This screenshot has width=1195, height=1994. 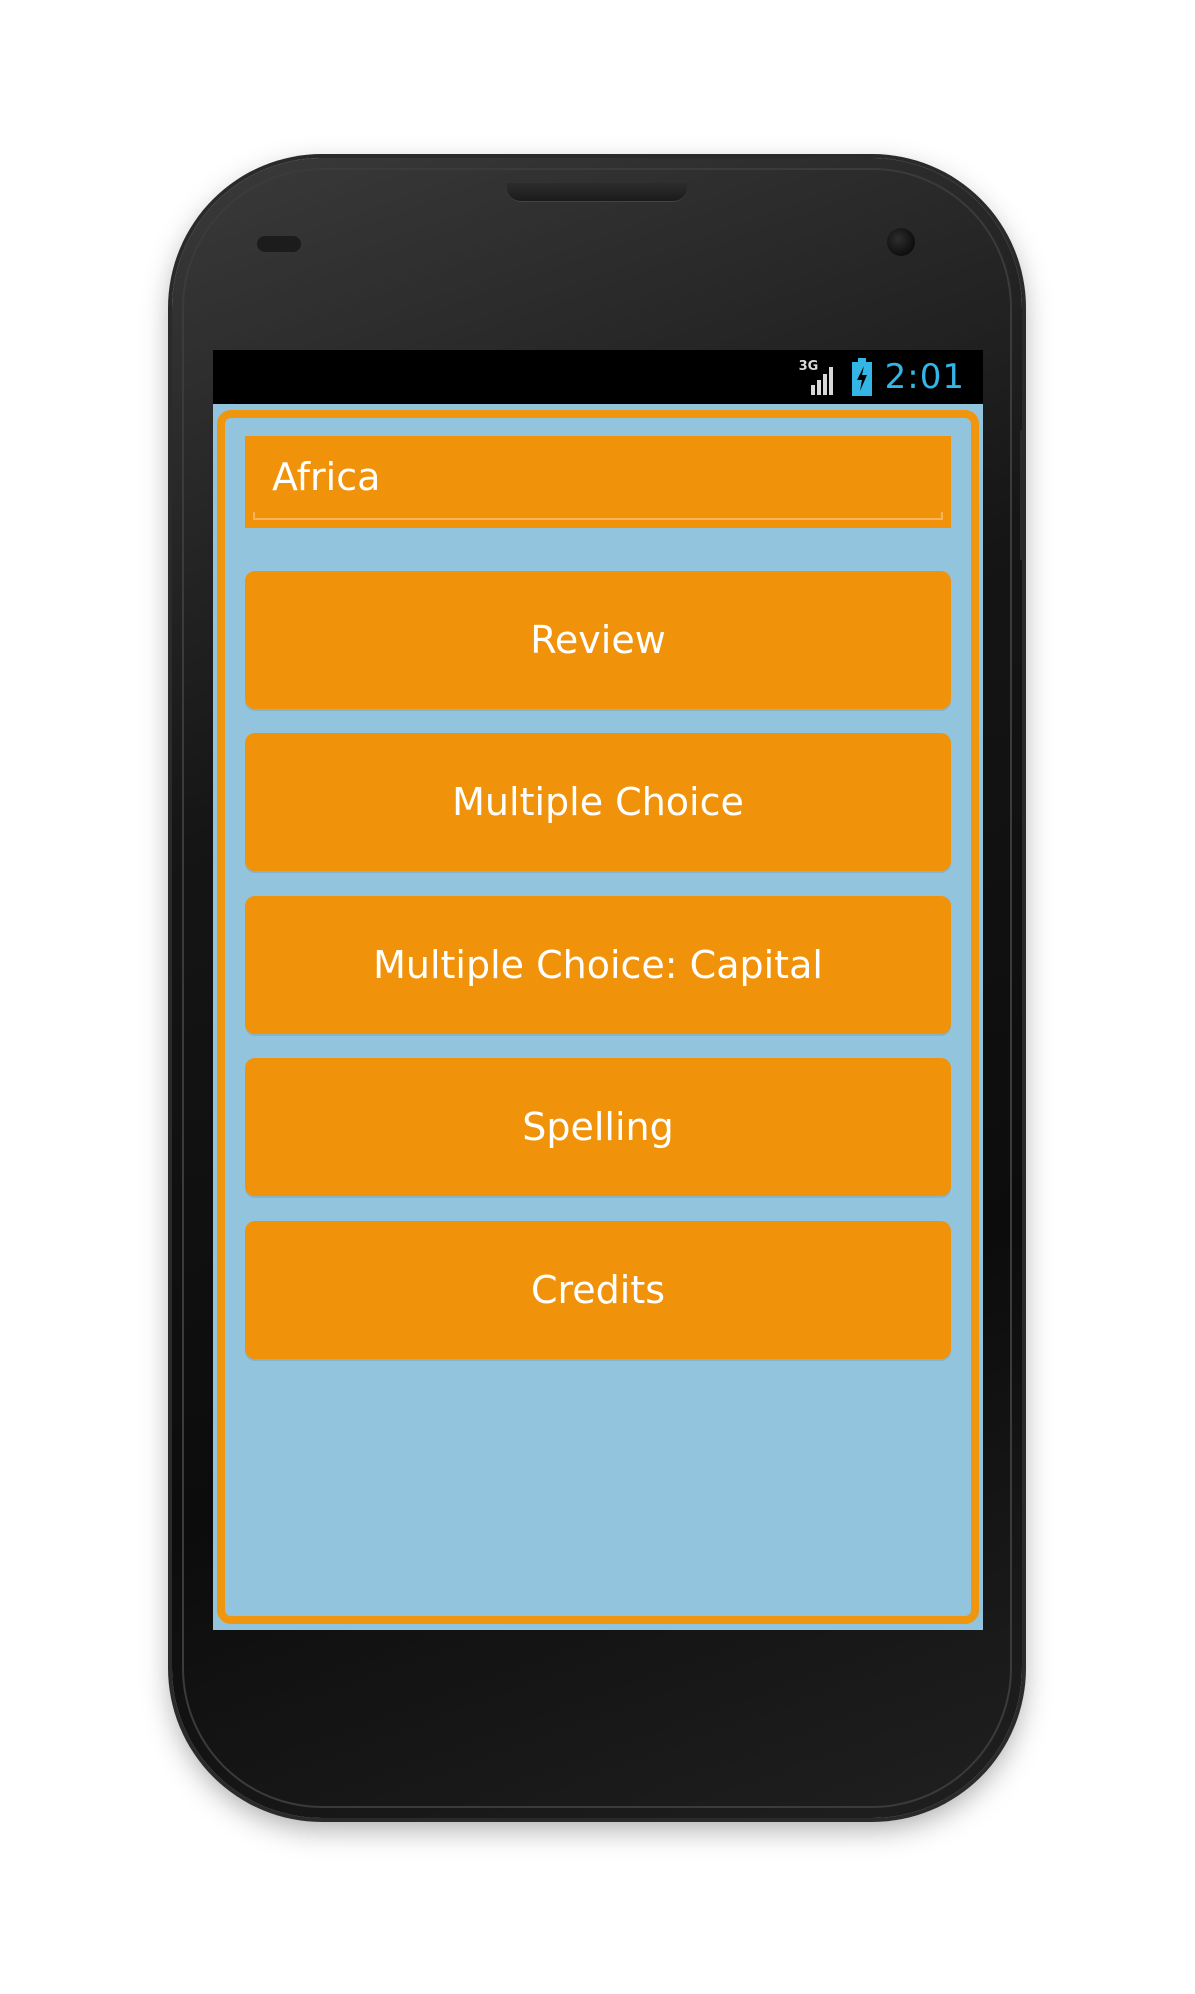 What do you see at coordinates (598, 640) in the screenshot?
I see `review-button: Review` at bounding box center [598, 640].